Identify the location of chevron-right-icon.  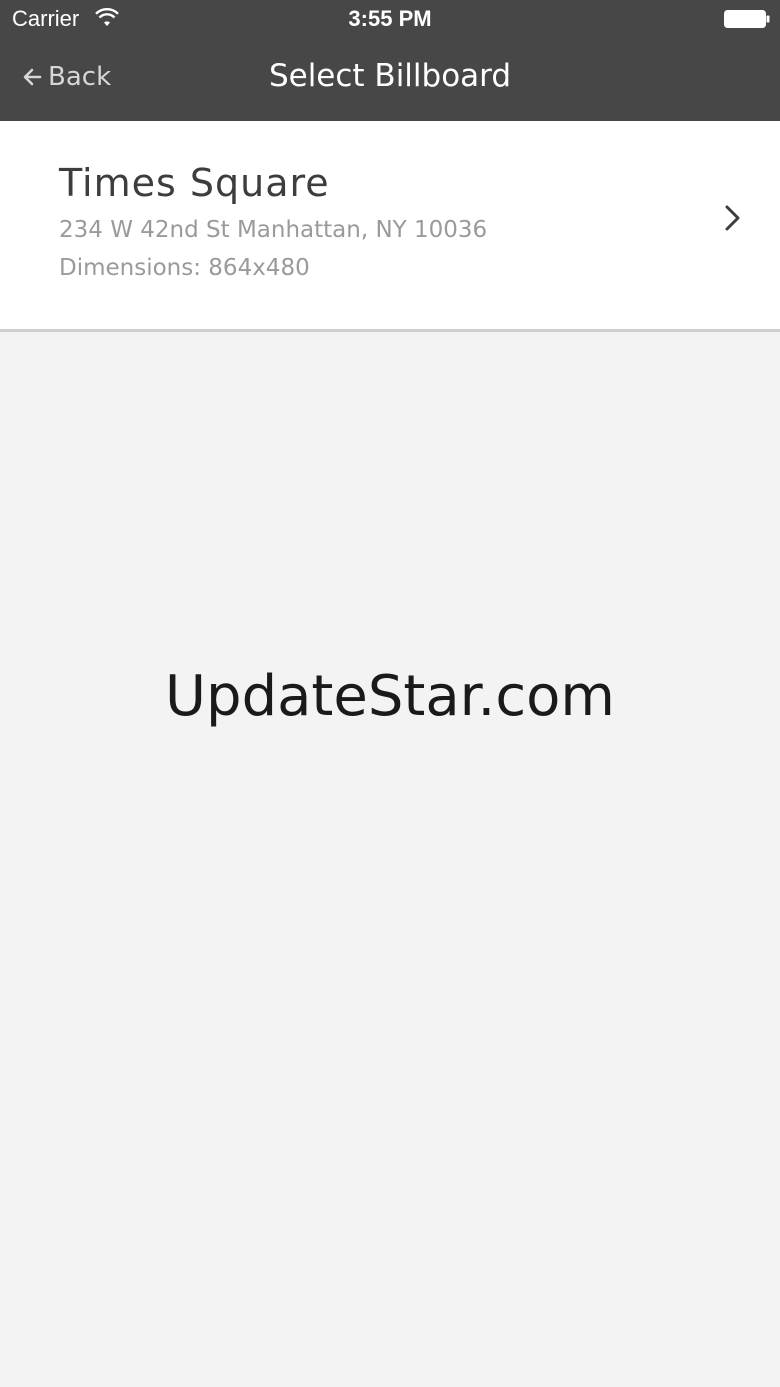
(732, 218).